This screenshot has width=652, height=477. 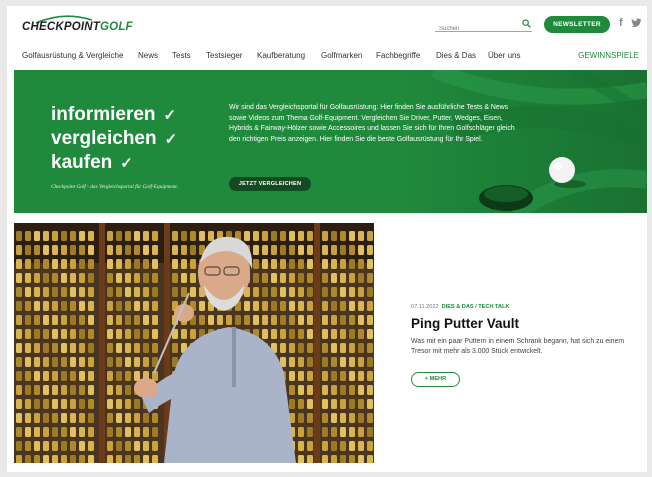 What do you see at coordinates (504, 55) in the screenshot?
I see `nav-item-ueber-uns: Über uns` at bounding box center [504, 55].